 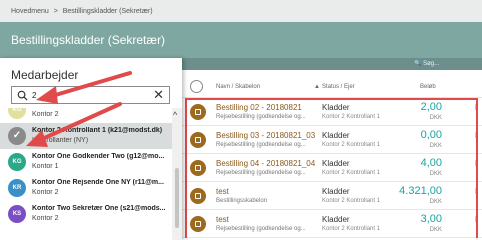 What do you see at coordinates (88, 40) in the screenshot?
I see `page-title: Bestillingskladder (Sekretær)` at bounding box center [88, 40].